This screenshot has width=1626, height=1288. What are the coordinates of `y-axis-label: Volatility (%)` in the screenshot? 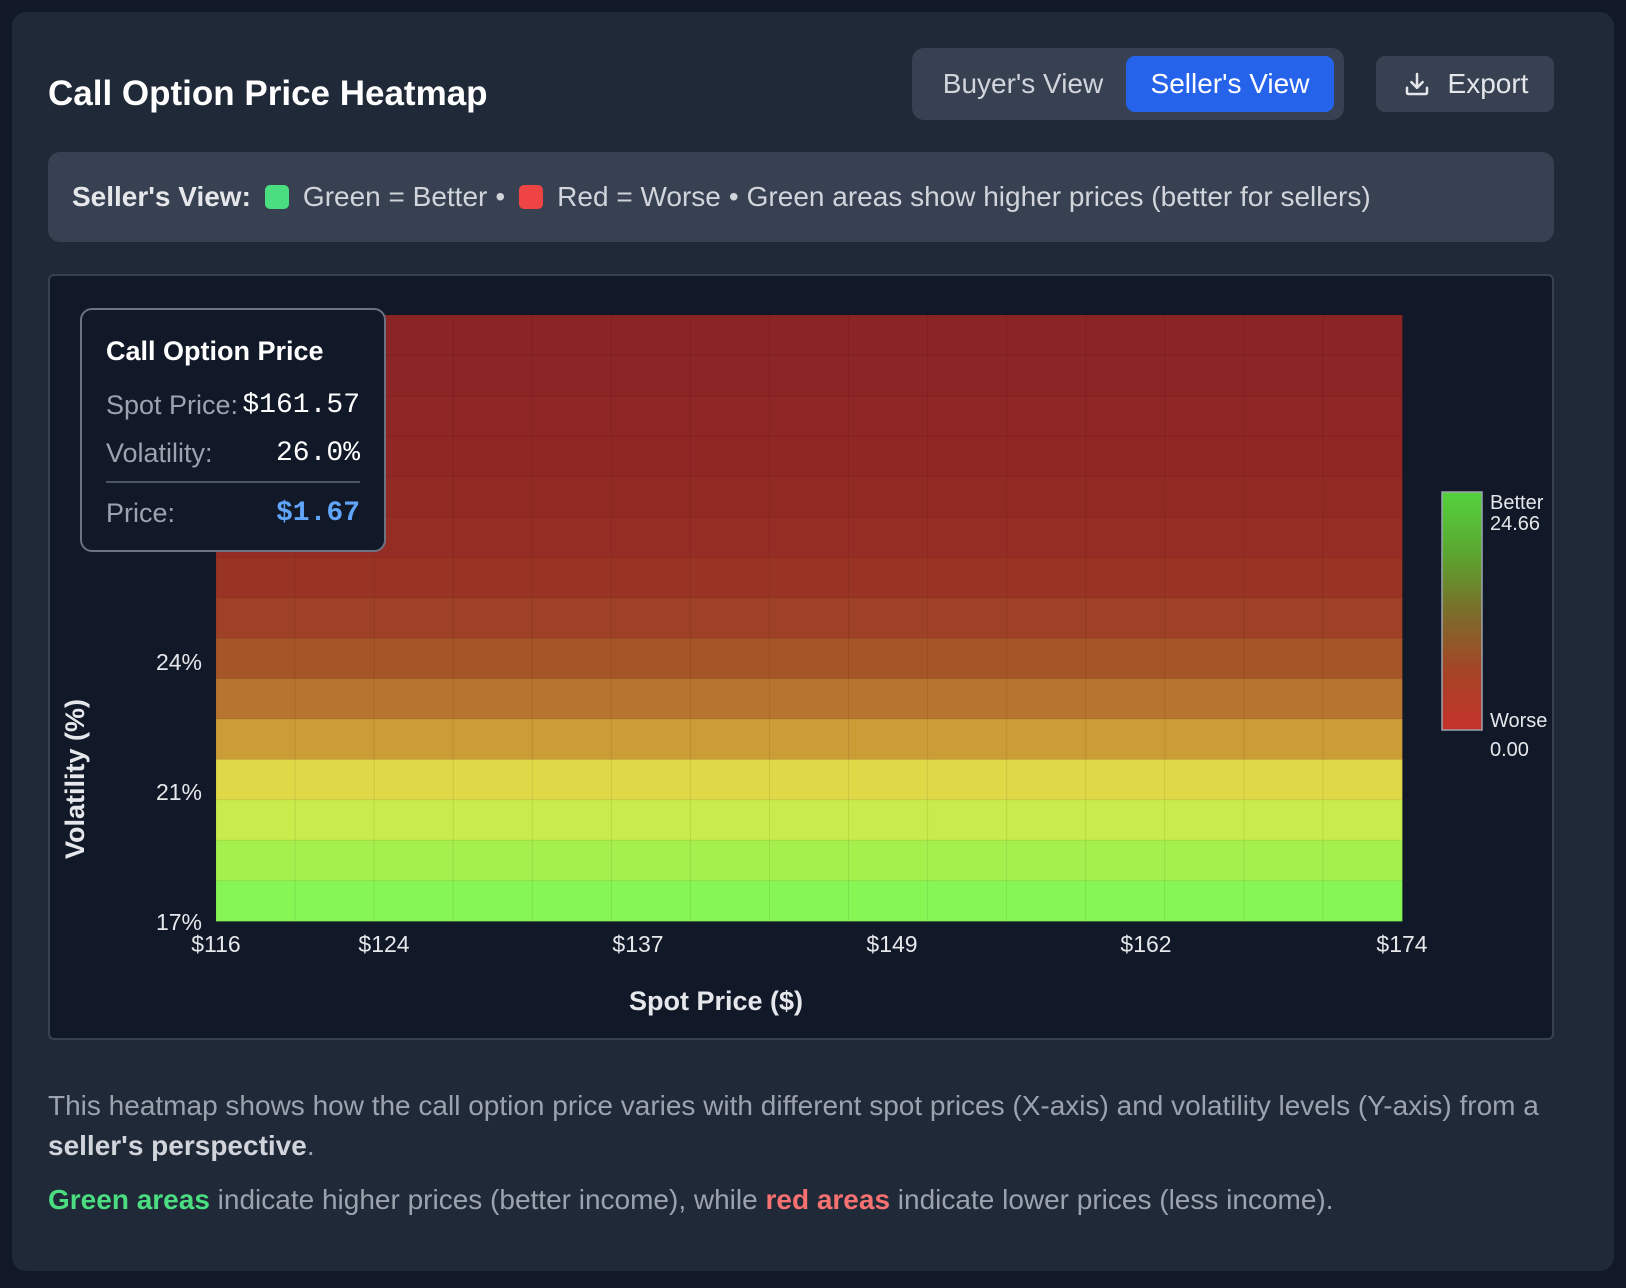 It's located at (75, 779).